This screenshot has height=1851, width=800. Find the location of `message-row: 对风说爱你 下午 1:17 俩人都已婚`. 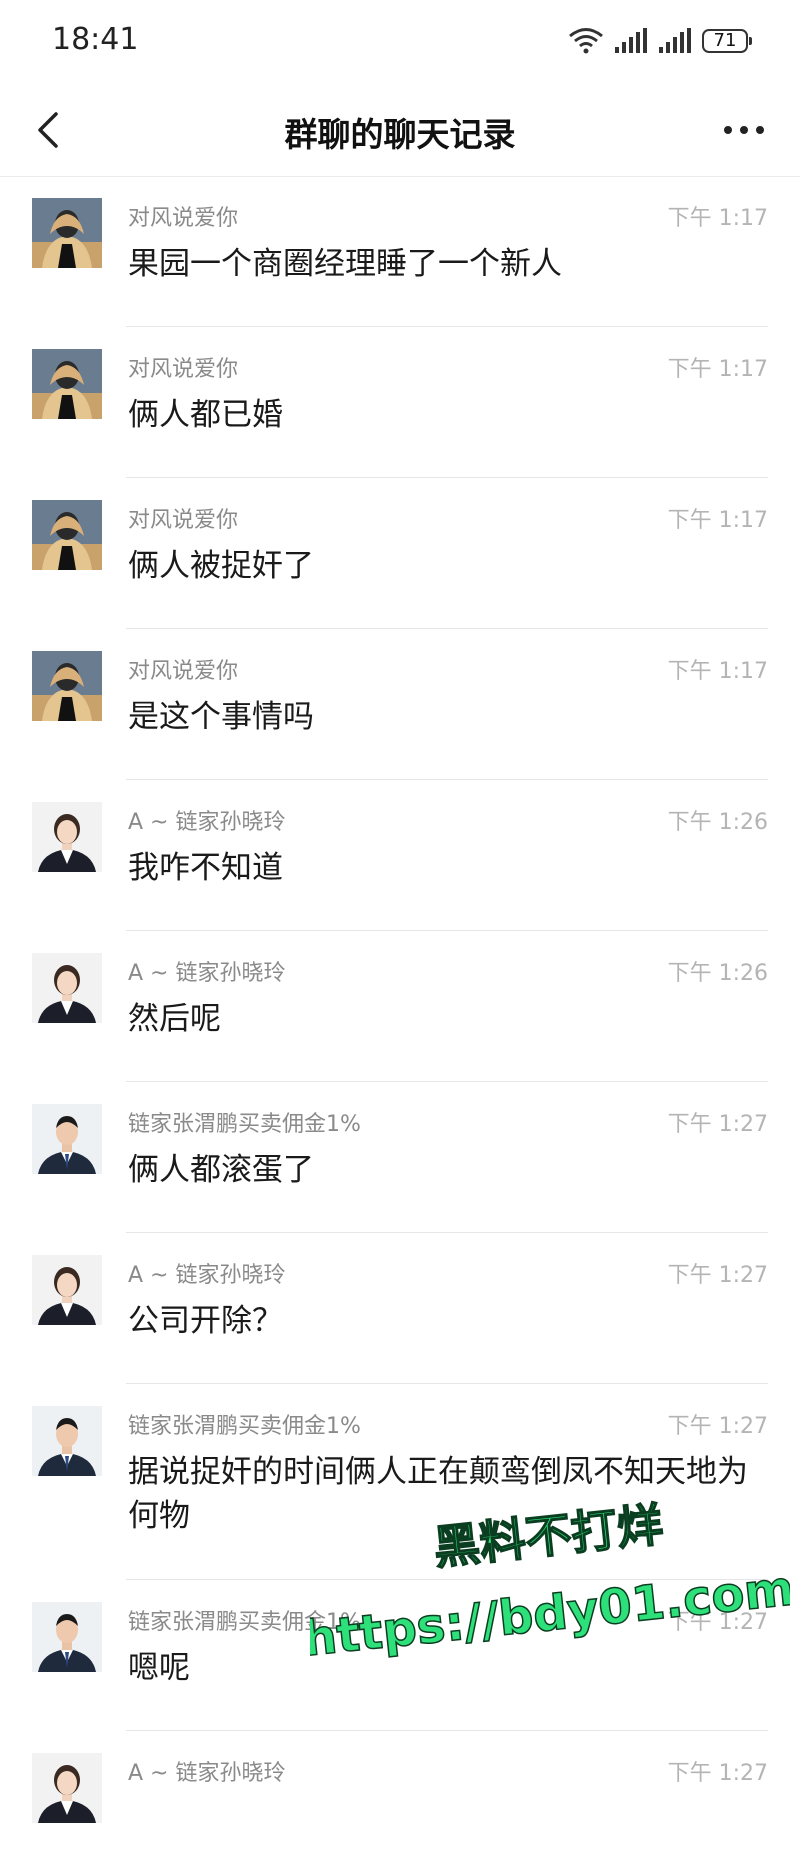

message-row: 对风说爱你 下午 1:17 俩人都已婚 is located at coordinates (400, 402).